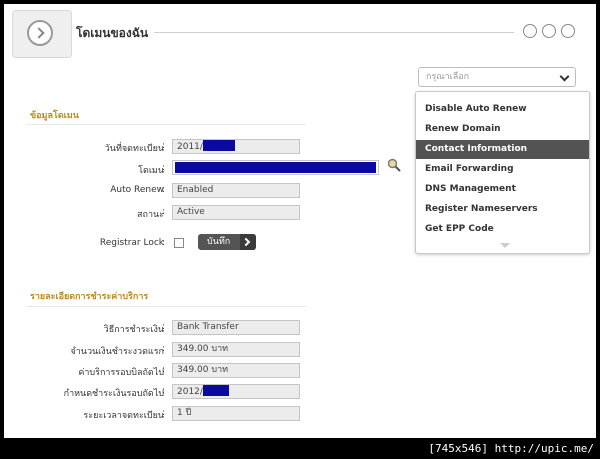  I want to click on status-field: Active, so click(236, 212).